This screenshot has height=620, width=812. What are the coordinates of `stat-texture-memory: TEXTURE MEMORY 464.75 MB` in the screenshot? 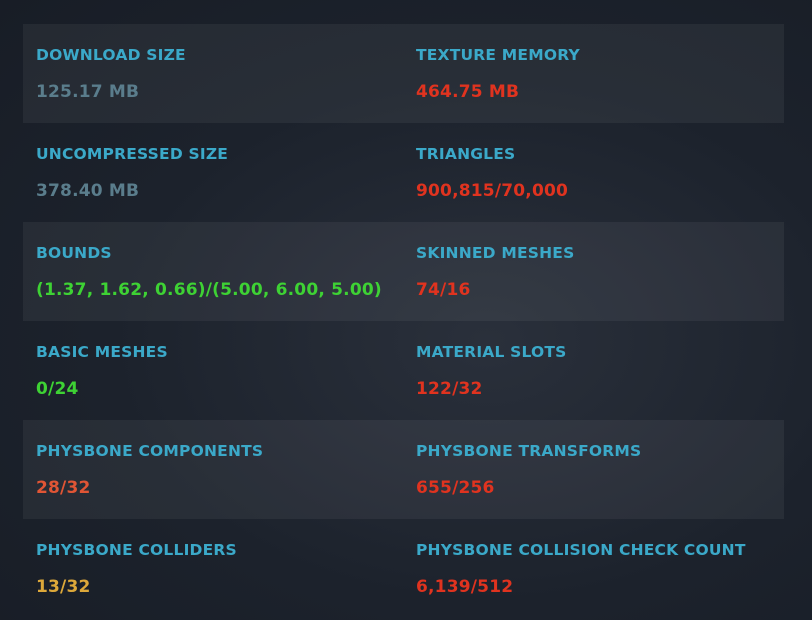 It's located at (593, 73).